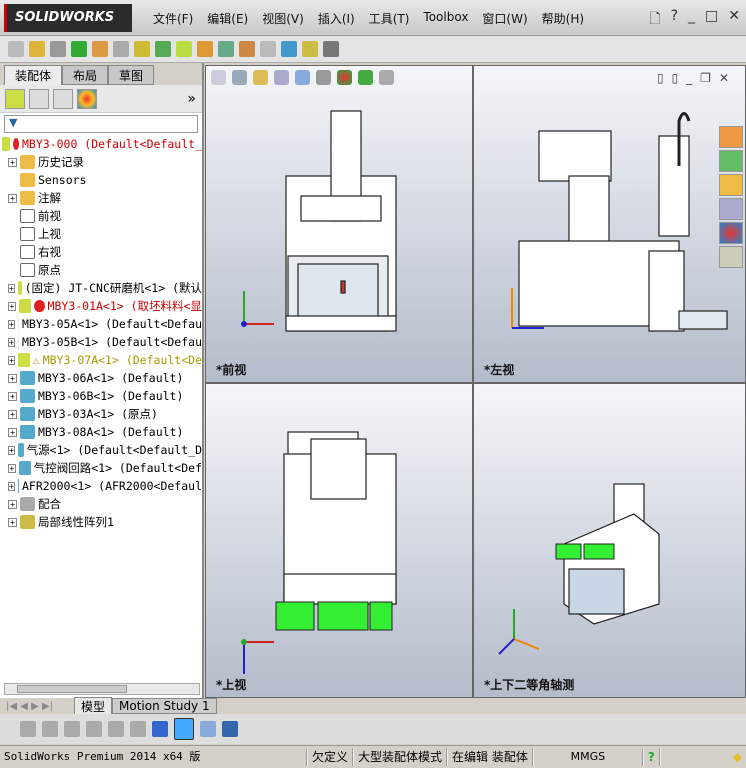  I want to click on exploded-view-icon, so click(247, 49).